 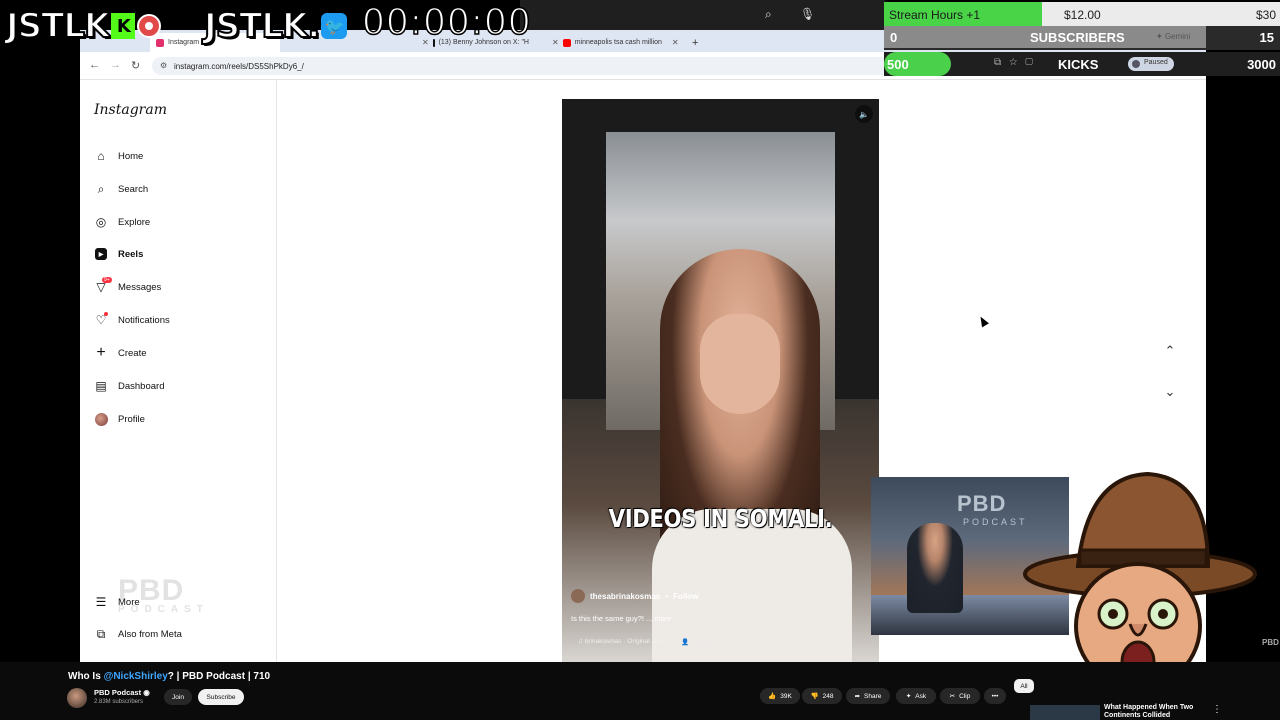 What do you see at coordinates (921, 696) in the screenshot?
I see `ask-label: Ask` at bounding box center [921, 696].